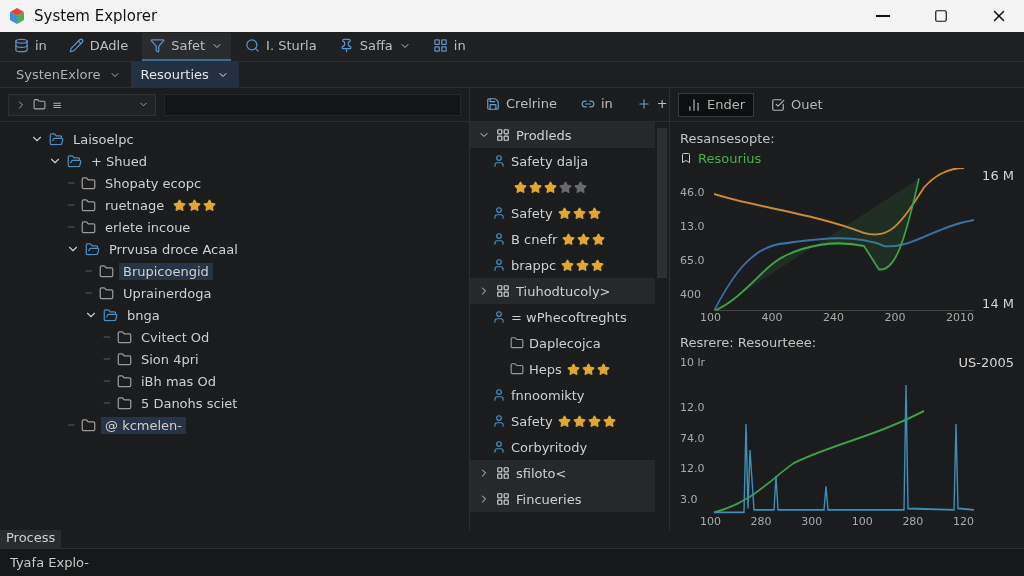 Image resolution: width=1024 pixels, height=576 pixels. What do you see at coordinates (545, 369) in the screenshot?
I see `list-item: Heps` at bounding box center [545, 369].